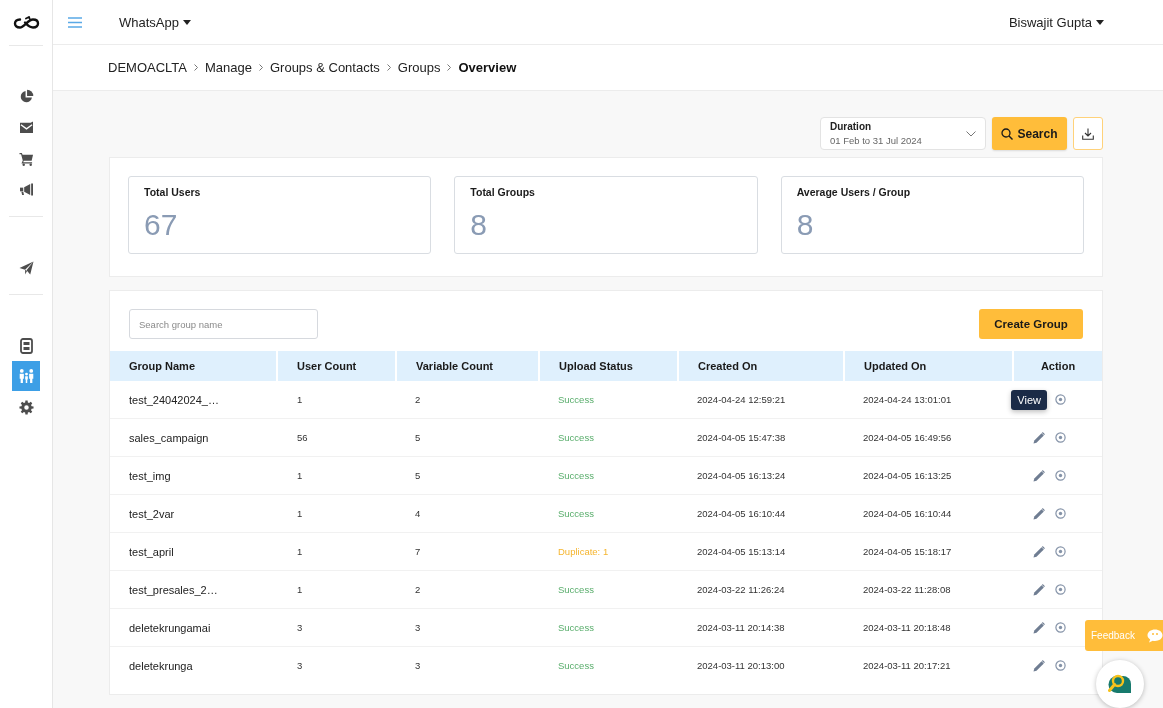  I want to click on table-cell: 2024-04-05 16:13:24, so click(761, 475).